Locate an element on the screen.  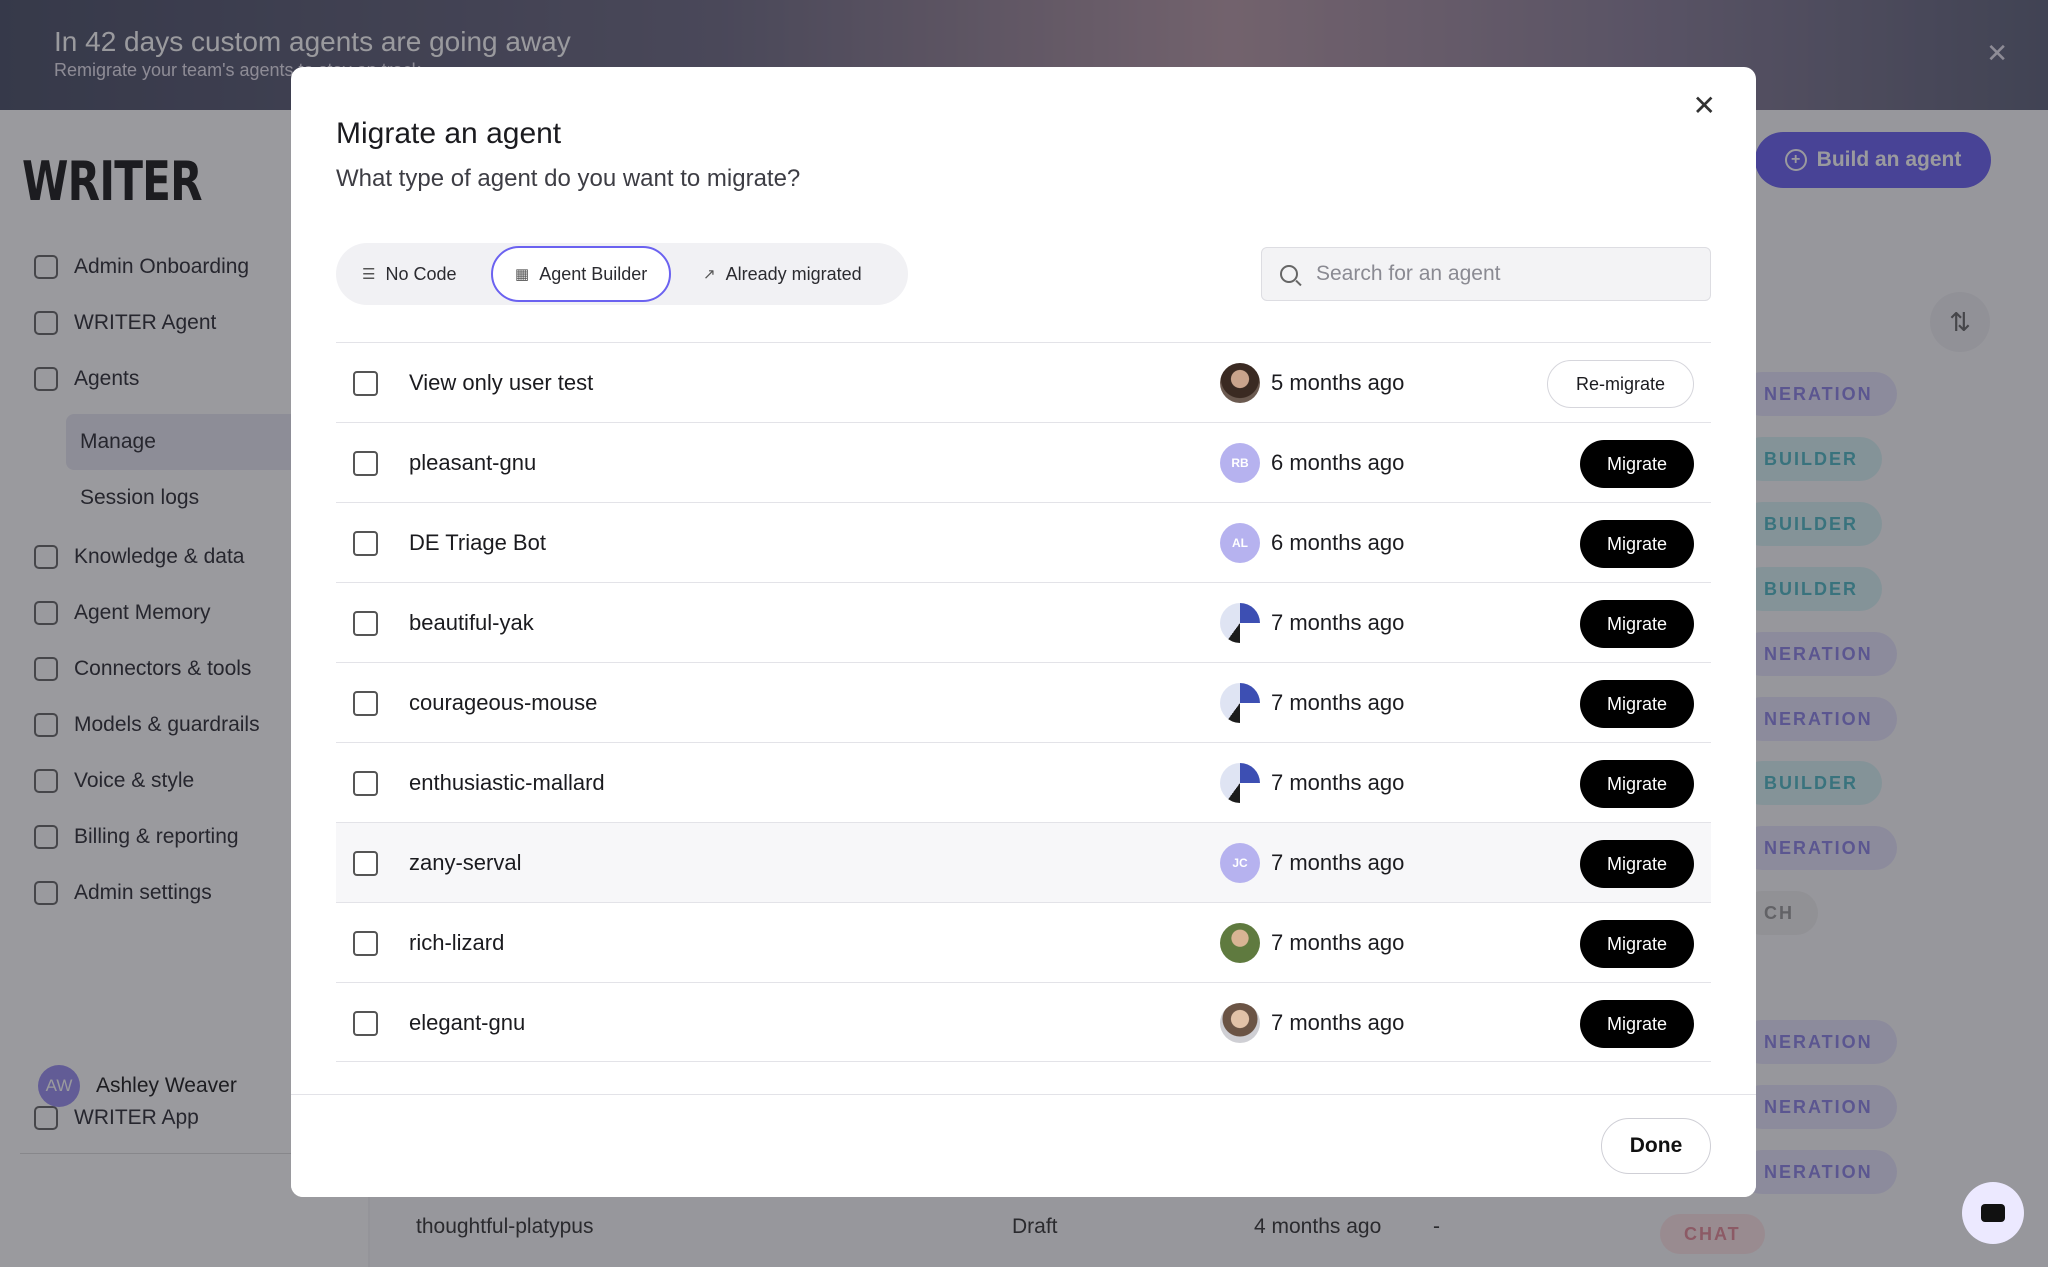
close-icon: ✕ is located at coordinates (1704, 105).